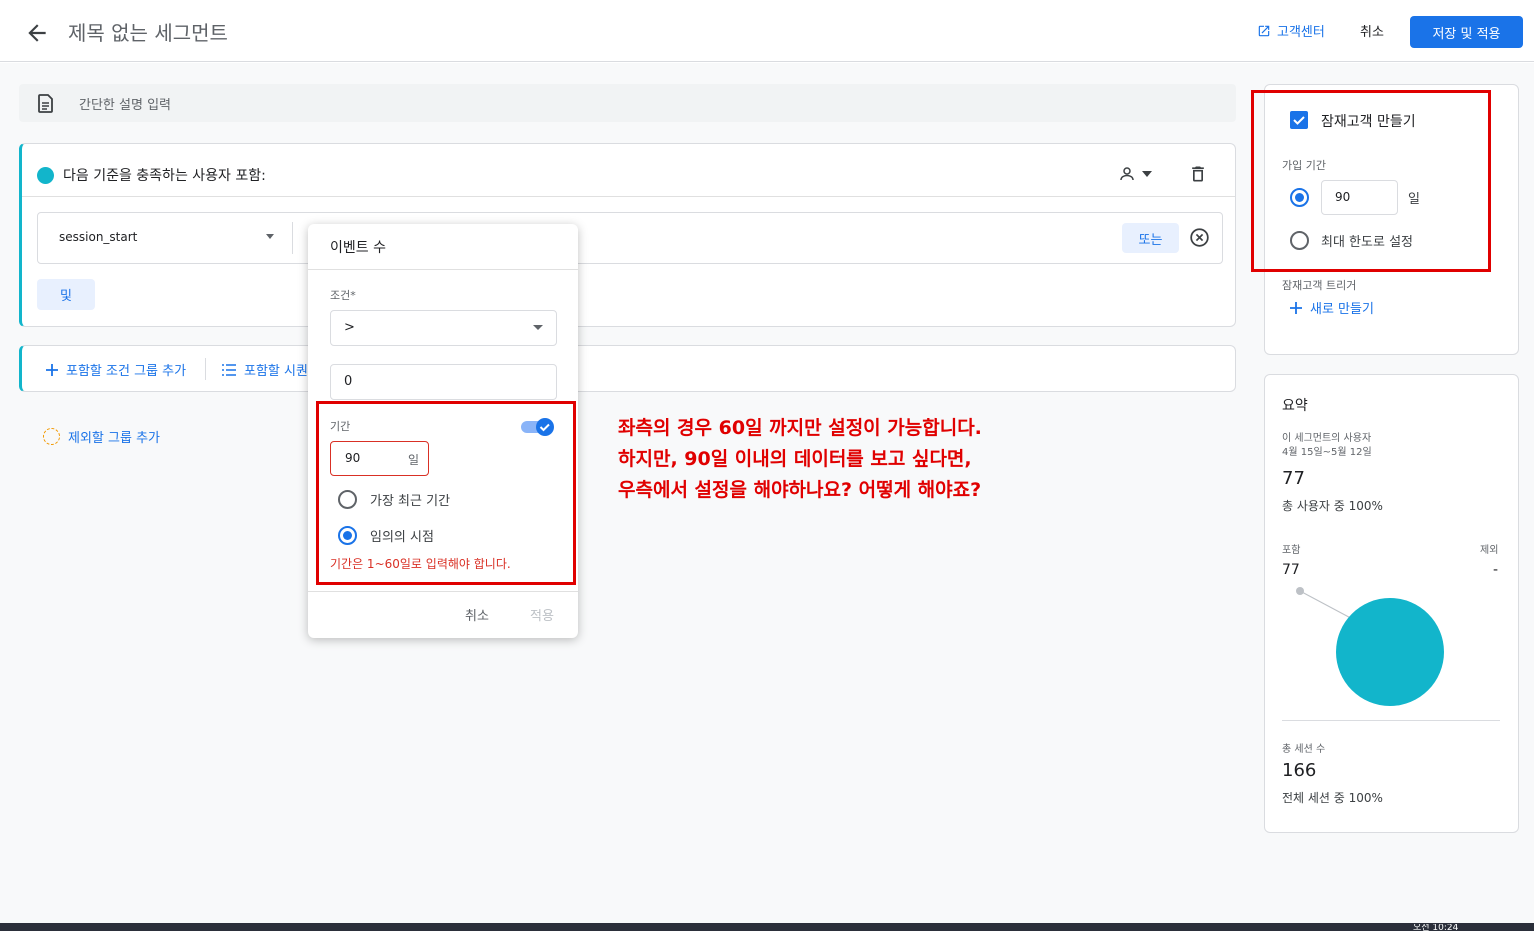 This screenshot has height=931, width=1534. I want to click on taskbar-clock: 오전 10:24, so click(1436, 927).